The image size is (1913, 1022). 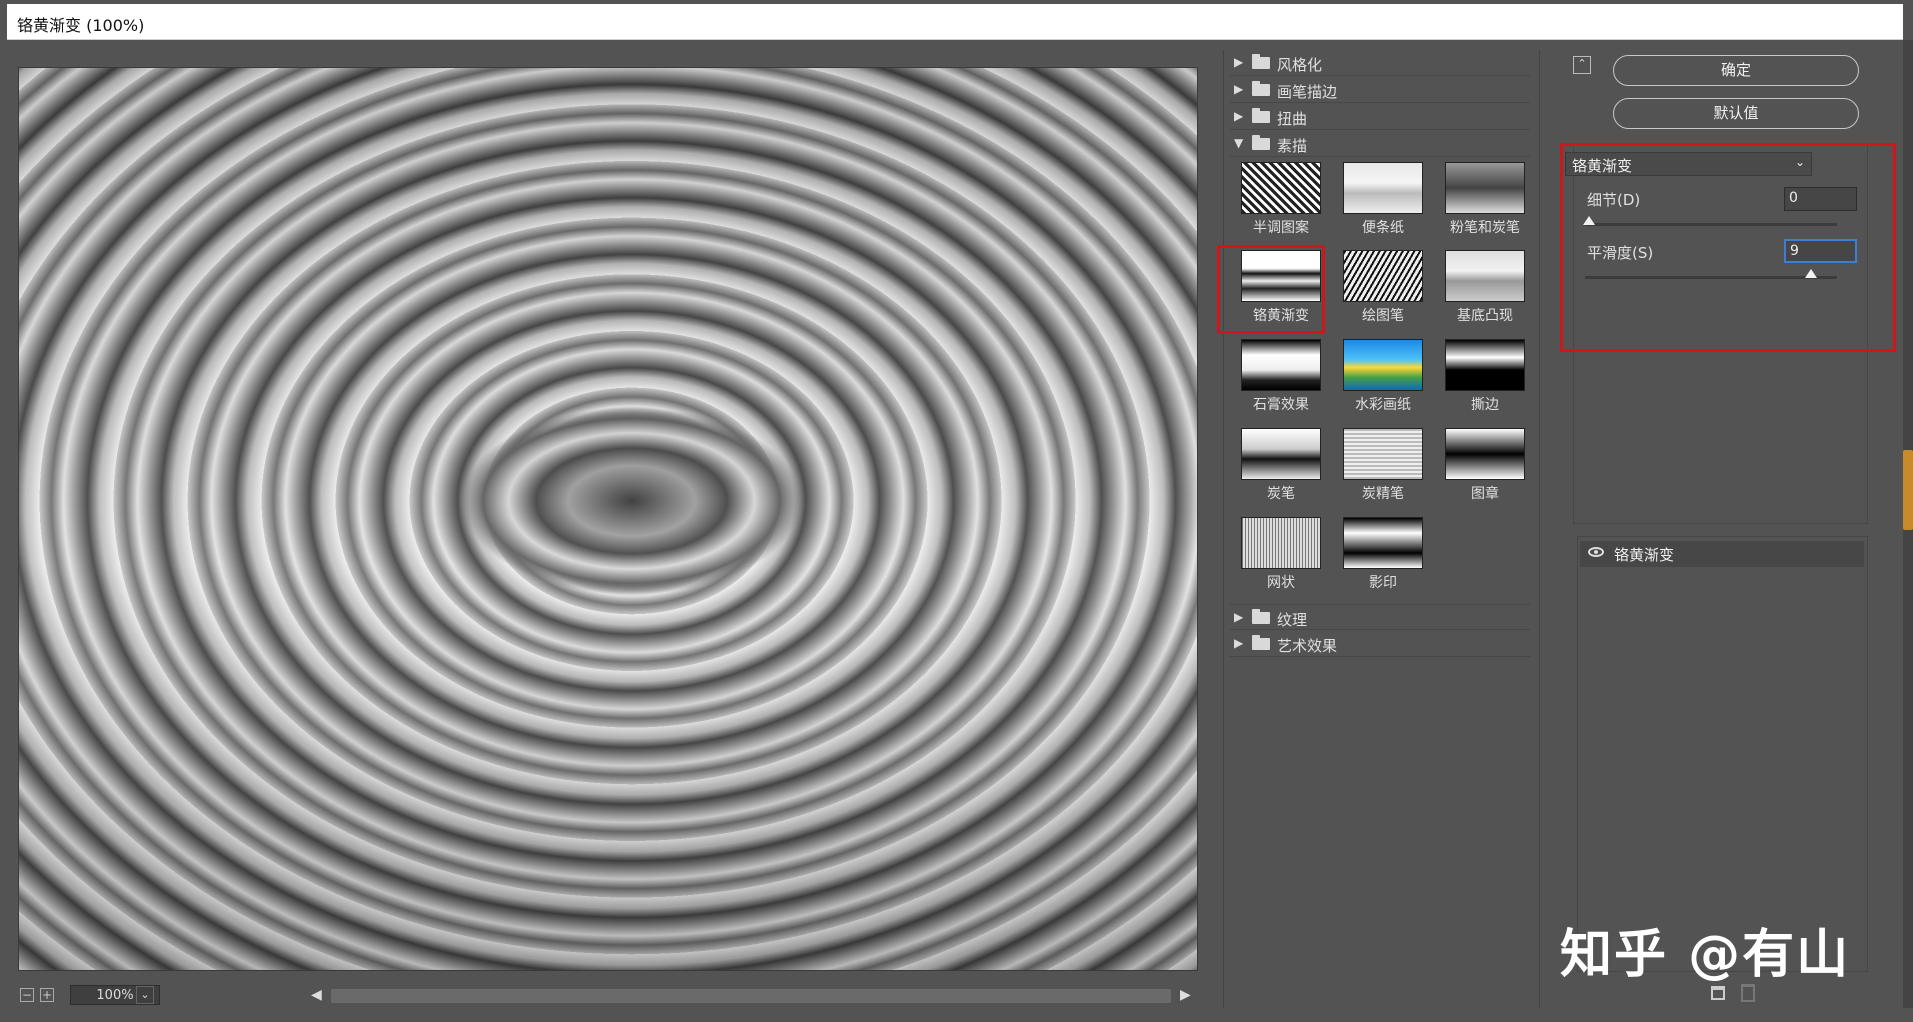 I want to click on ok-button: 确定, so click(x=1736, y=70).